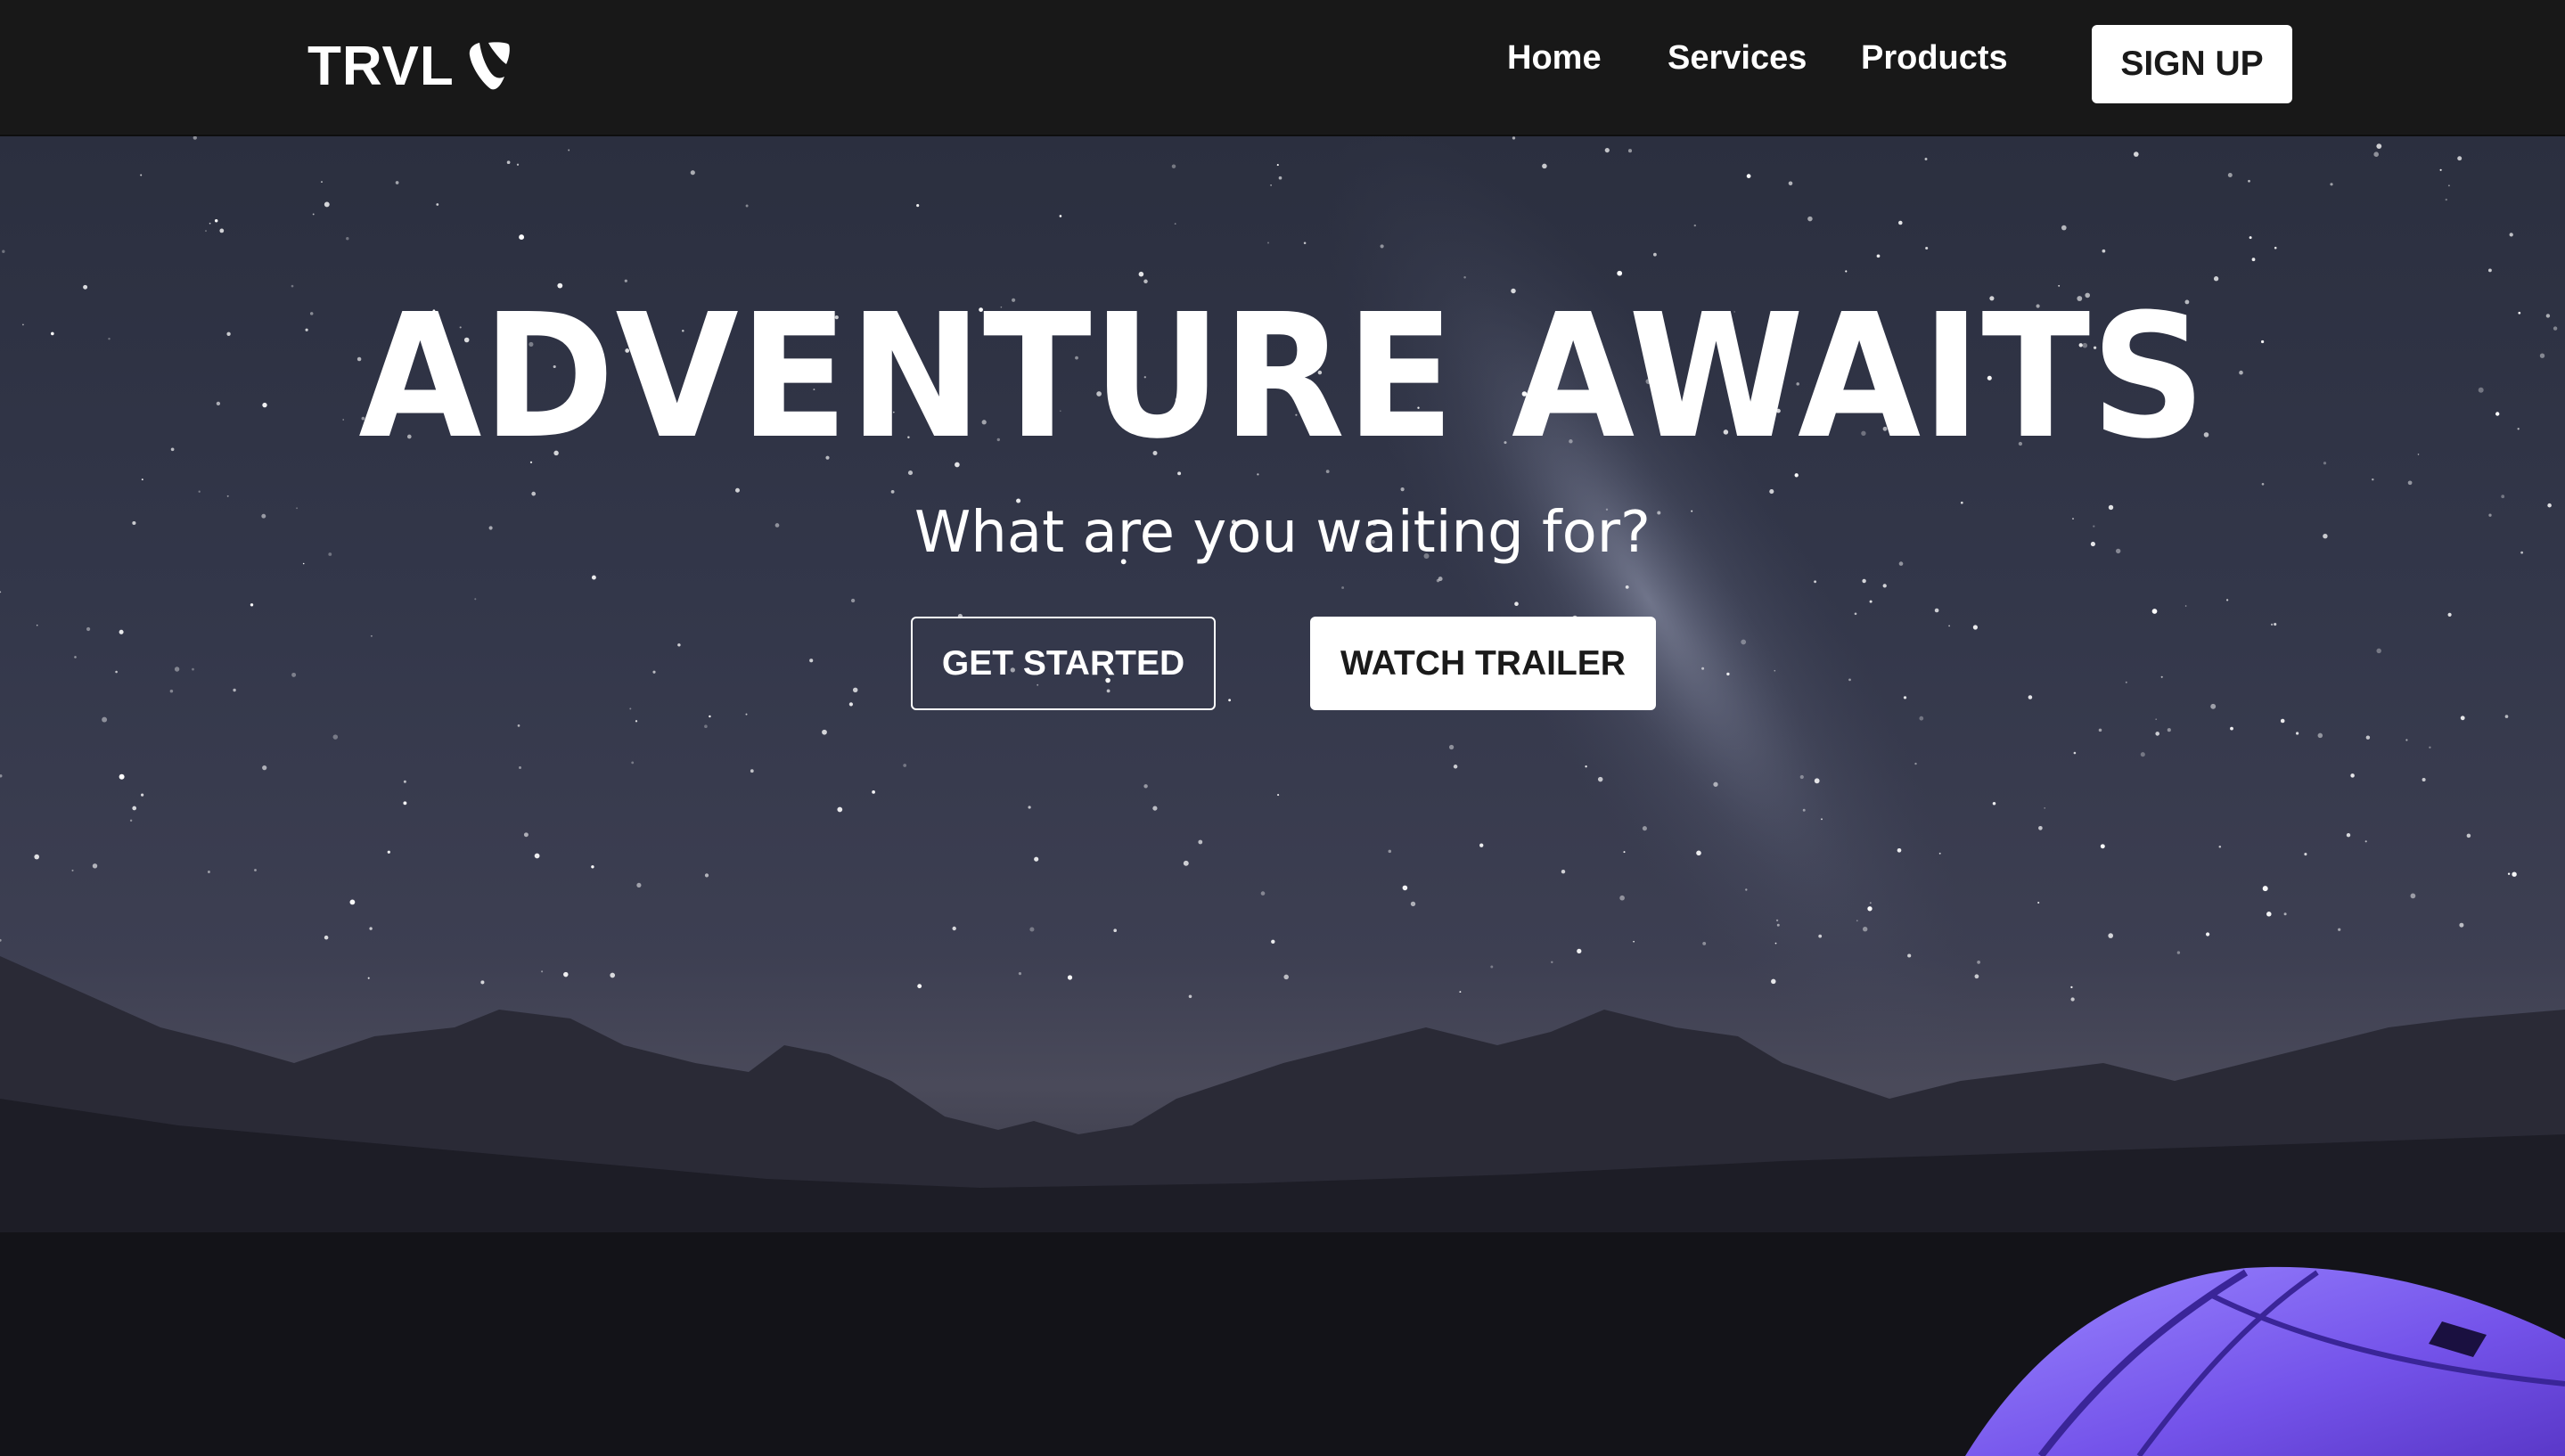  Describe the element at coordinates (1063, 664) in the screenshot. I see `get-started-button: GET STARTED` at that location.